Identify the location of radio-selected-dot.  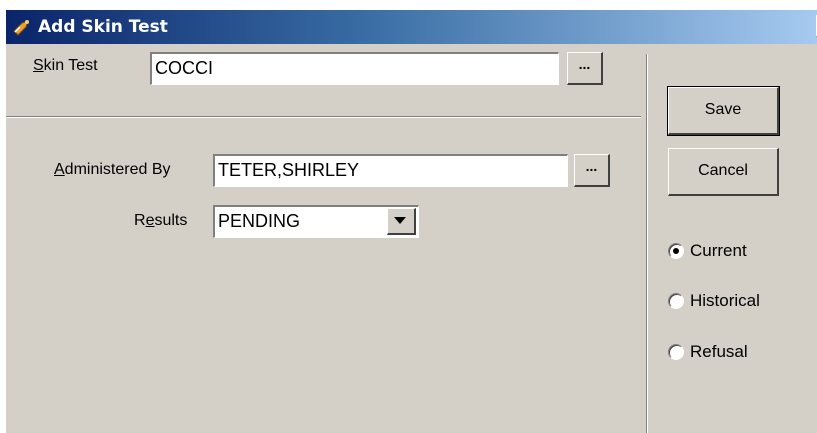
(676, 251).